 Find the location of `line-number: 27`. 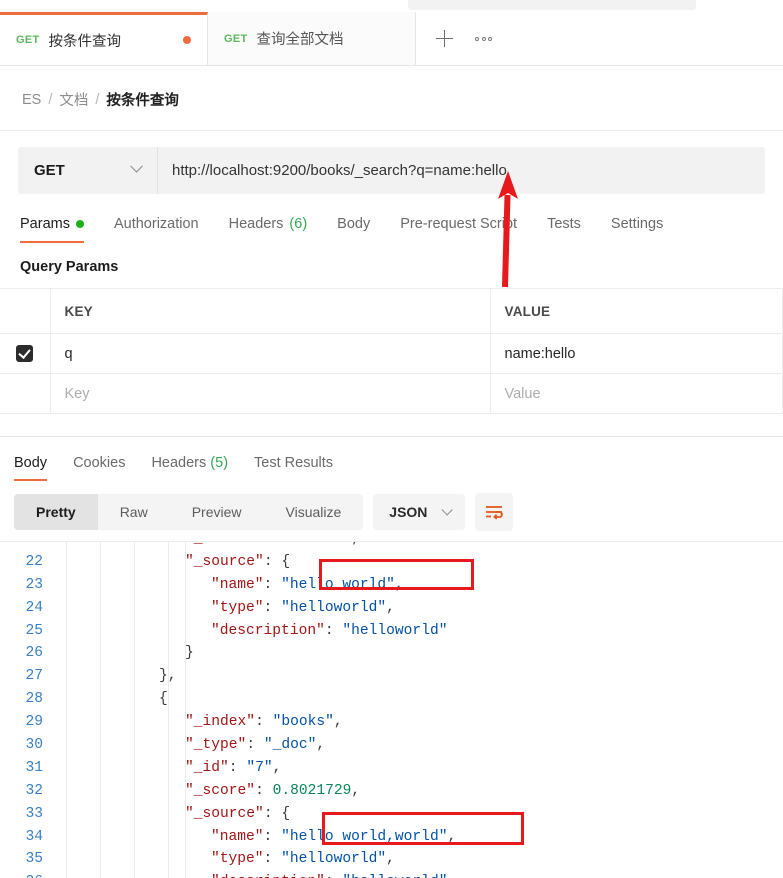

line-number: 27 is located at coordinates (34, 676).